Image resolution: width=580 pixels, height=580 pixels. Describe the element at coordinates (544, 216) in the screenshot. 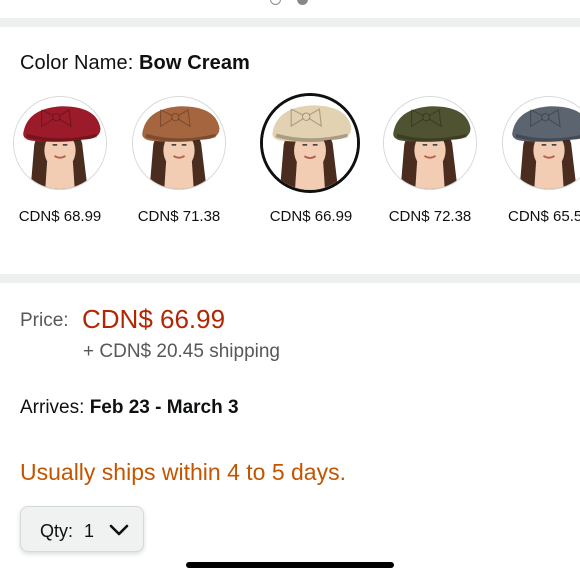

I see `swatch-price: CDN$ 65.5` at that location.